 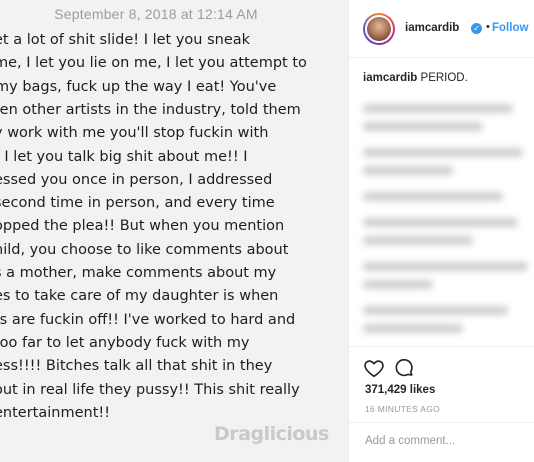 What do you see at coordinates (402, 409) in the screenshot?
I see `post-timestamp: 16 MINUTES AGO` at bounding box center [402, 409].